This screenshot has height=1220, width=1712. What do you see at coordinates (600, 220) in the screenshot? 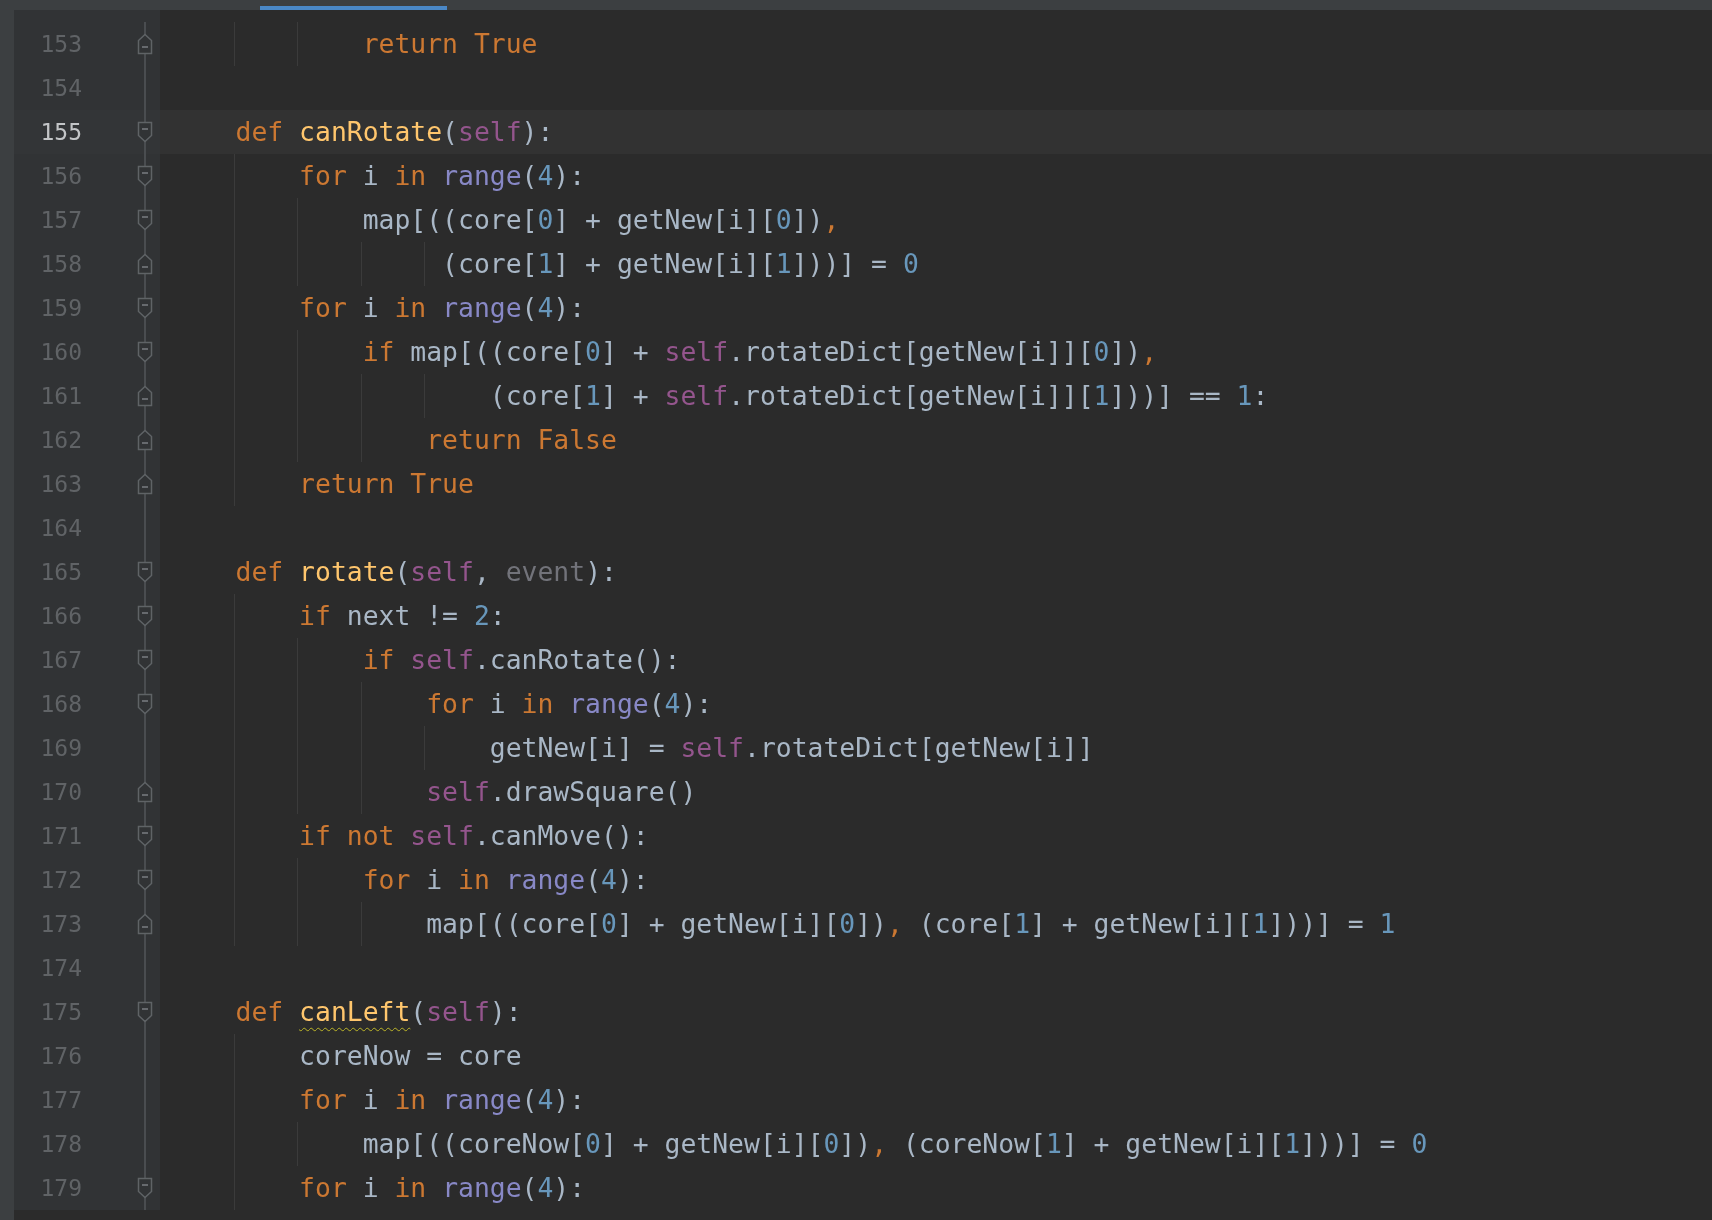
I see `code-line: map[((core[0] + getNew[i][0]),` at bounding box center [600, 220].